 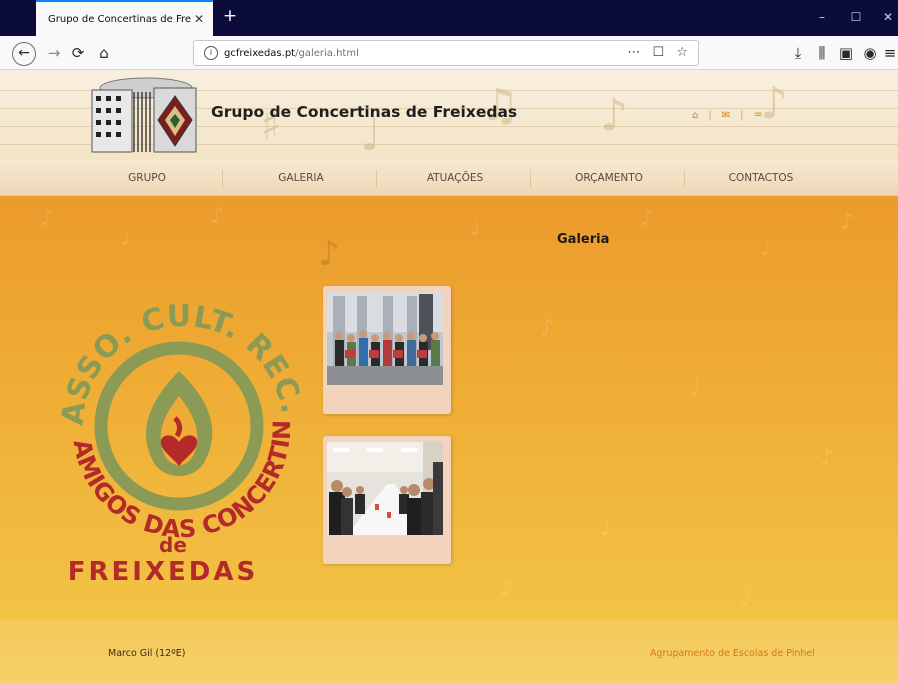 What do you see at coordinates (583, 239) in the screenshot?
I see `page-title: Galeria` at bounding box center [583, 239].